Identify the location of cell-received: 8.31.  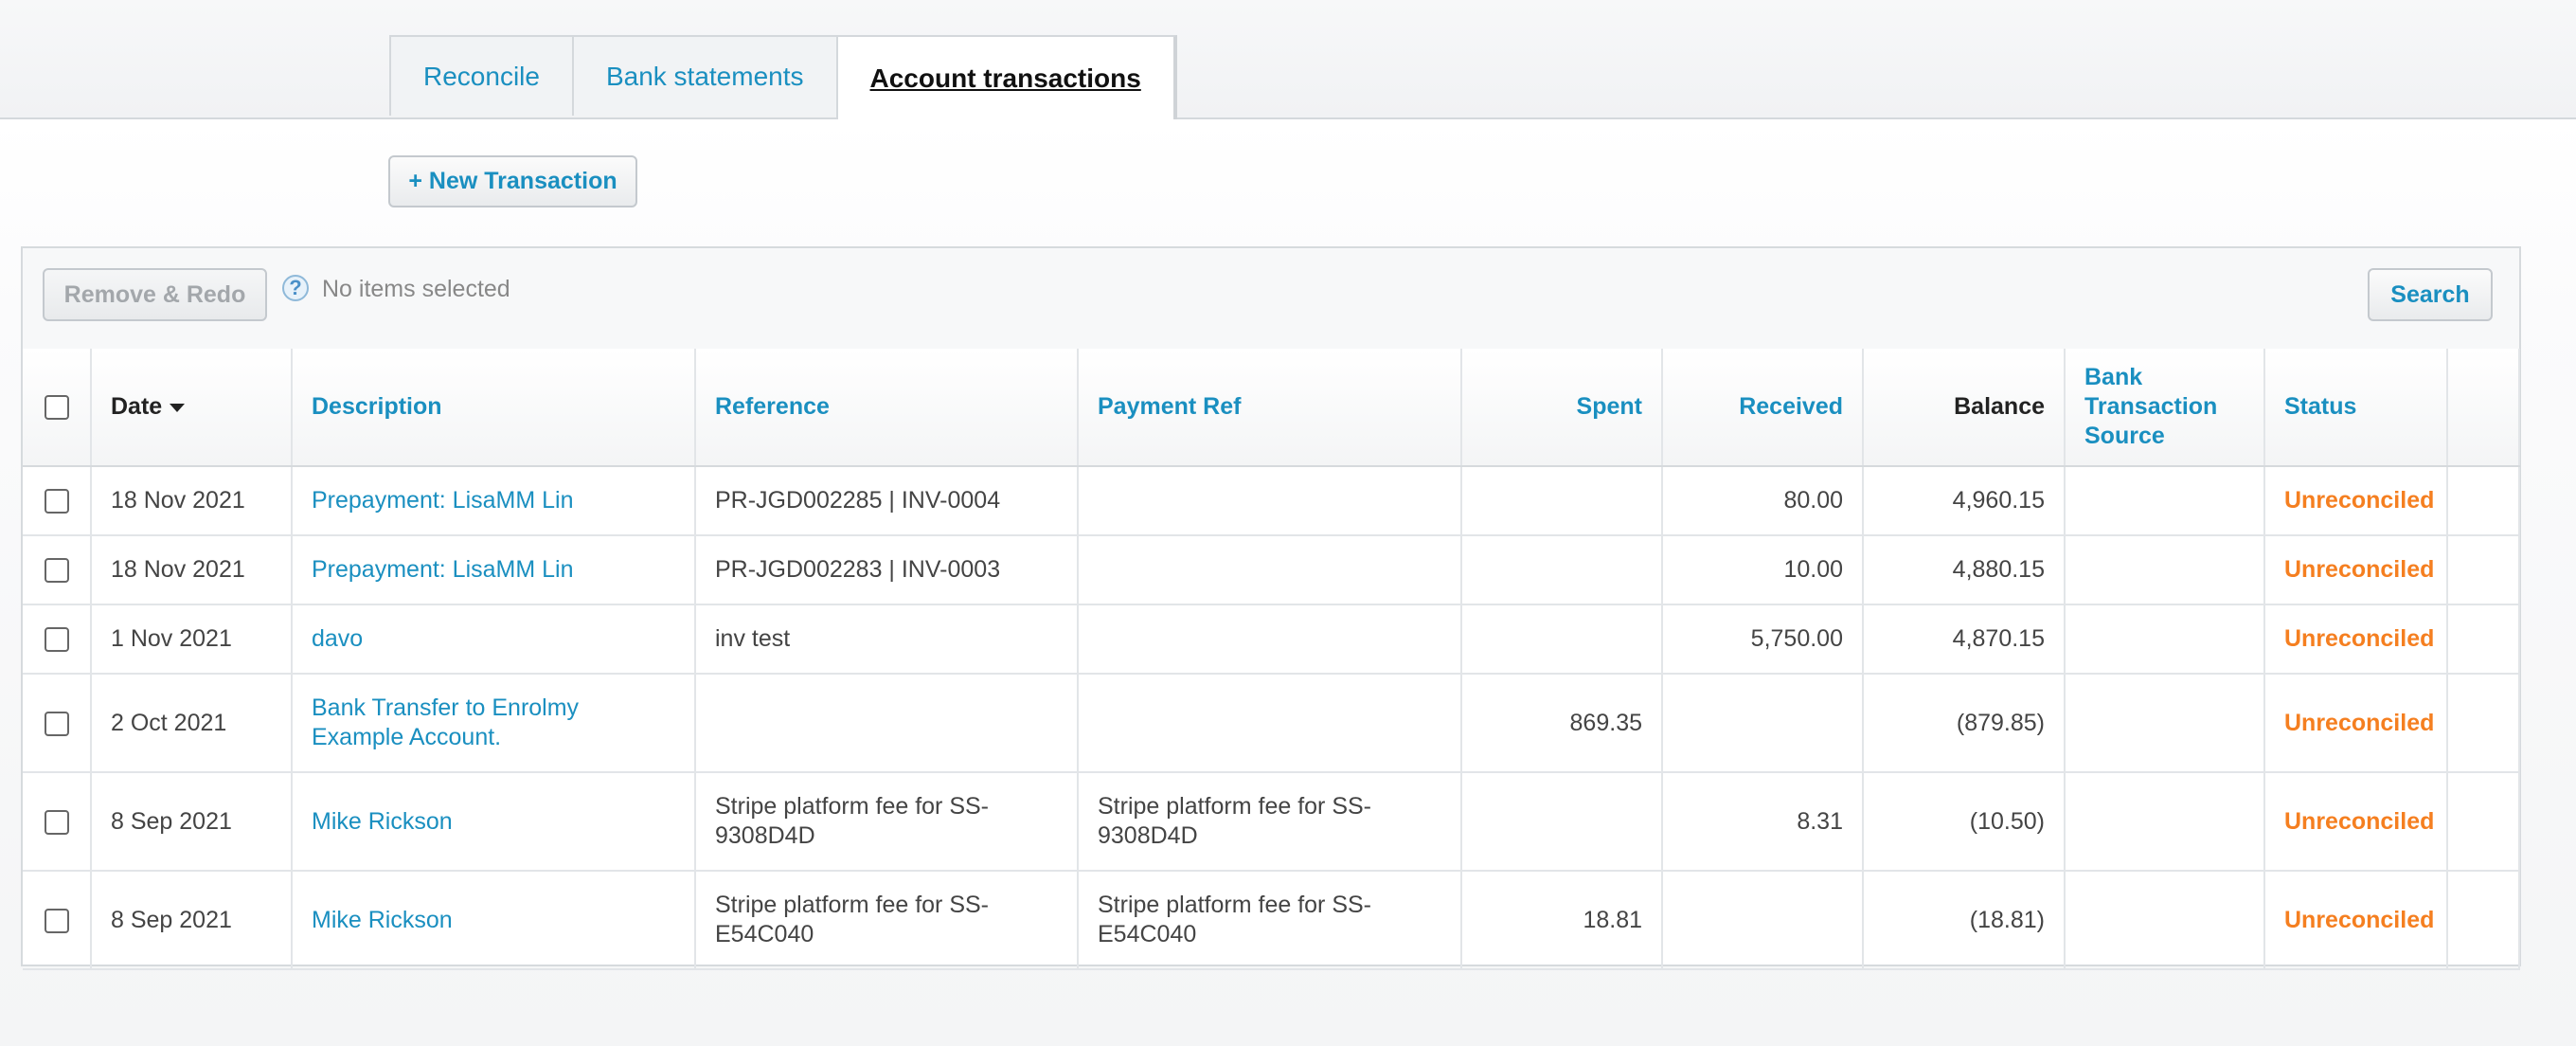
(1763, 822).